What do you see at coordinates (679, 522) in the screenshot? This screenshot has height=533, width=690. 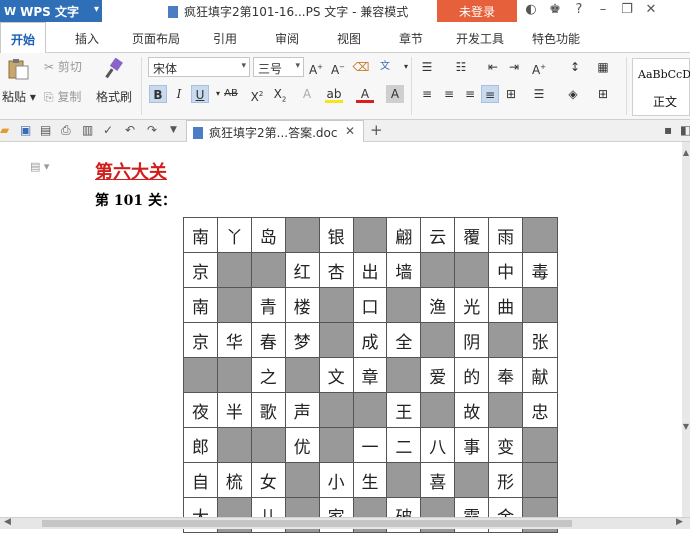 I see `scroll-right-icon: ▶` at bounding box center [679, 522].